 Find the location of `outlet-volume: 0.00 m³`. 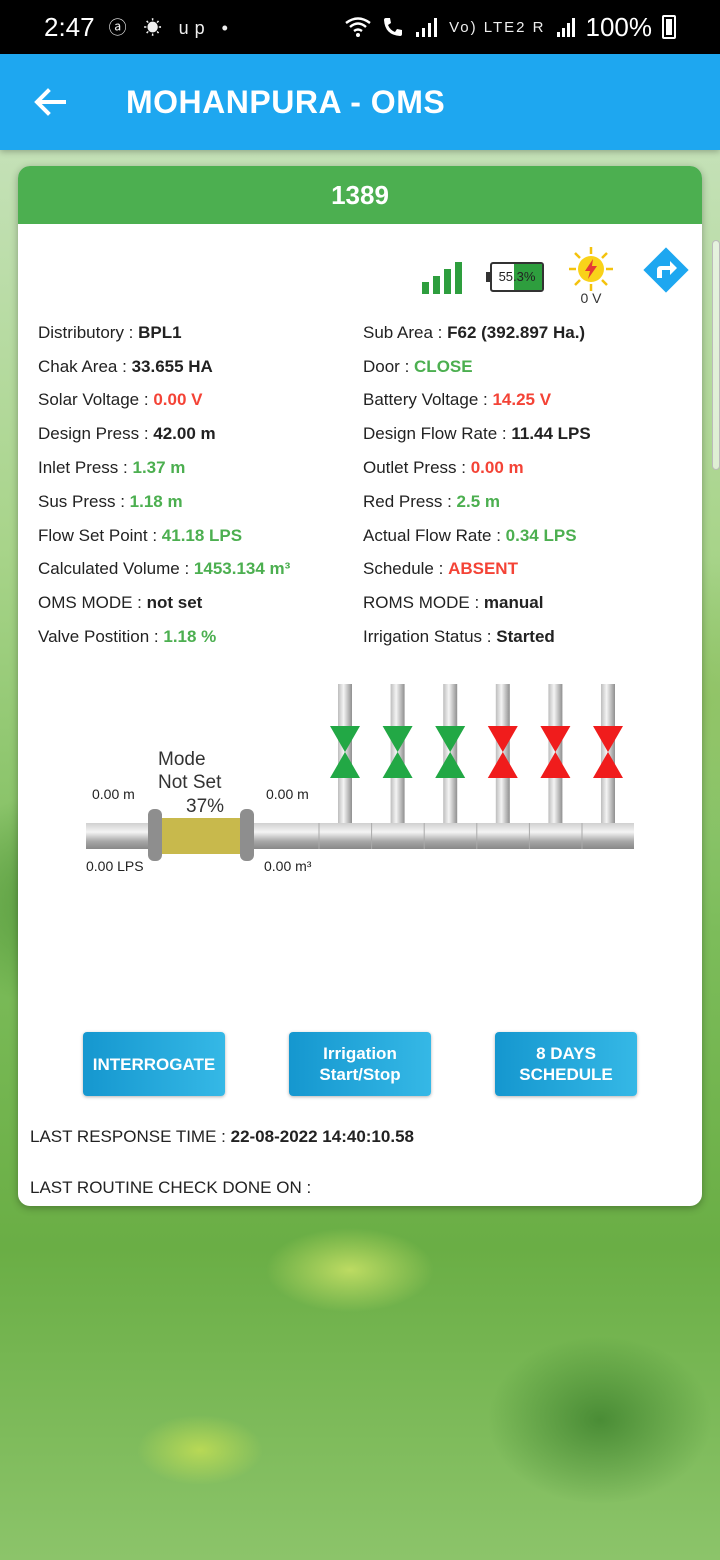

outlet-volume: 0.00 m³ is located at coordinates (288, 866).